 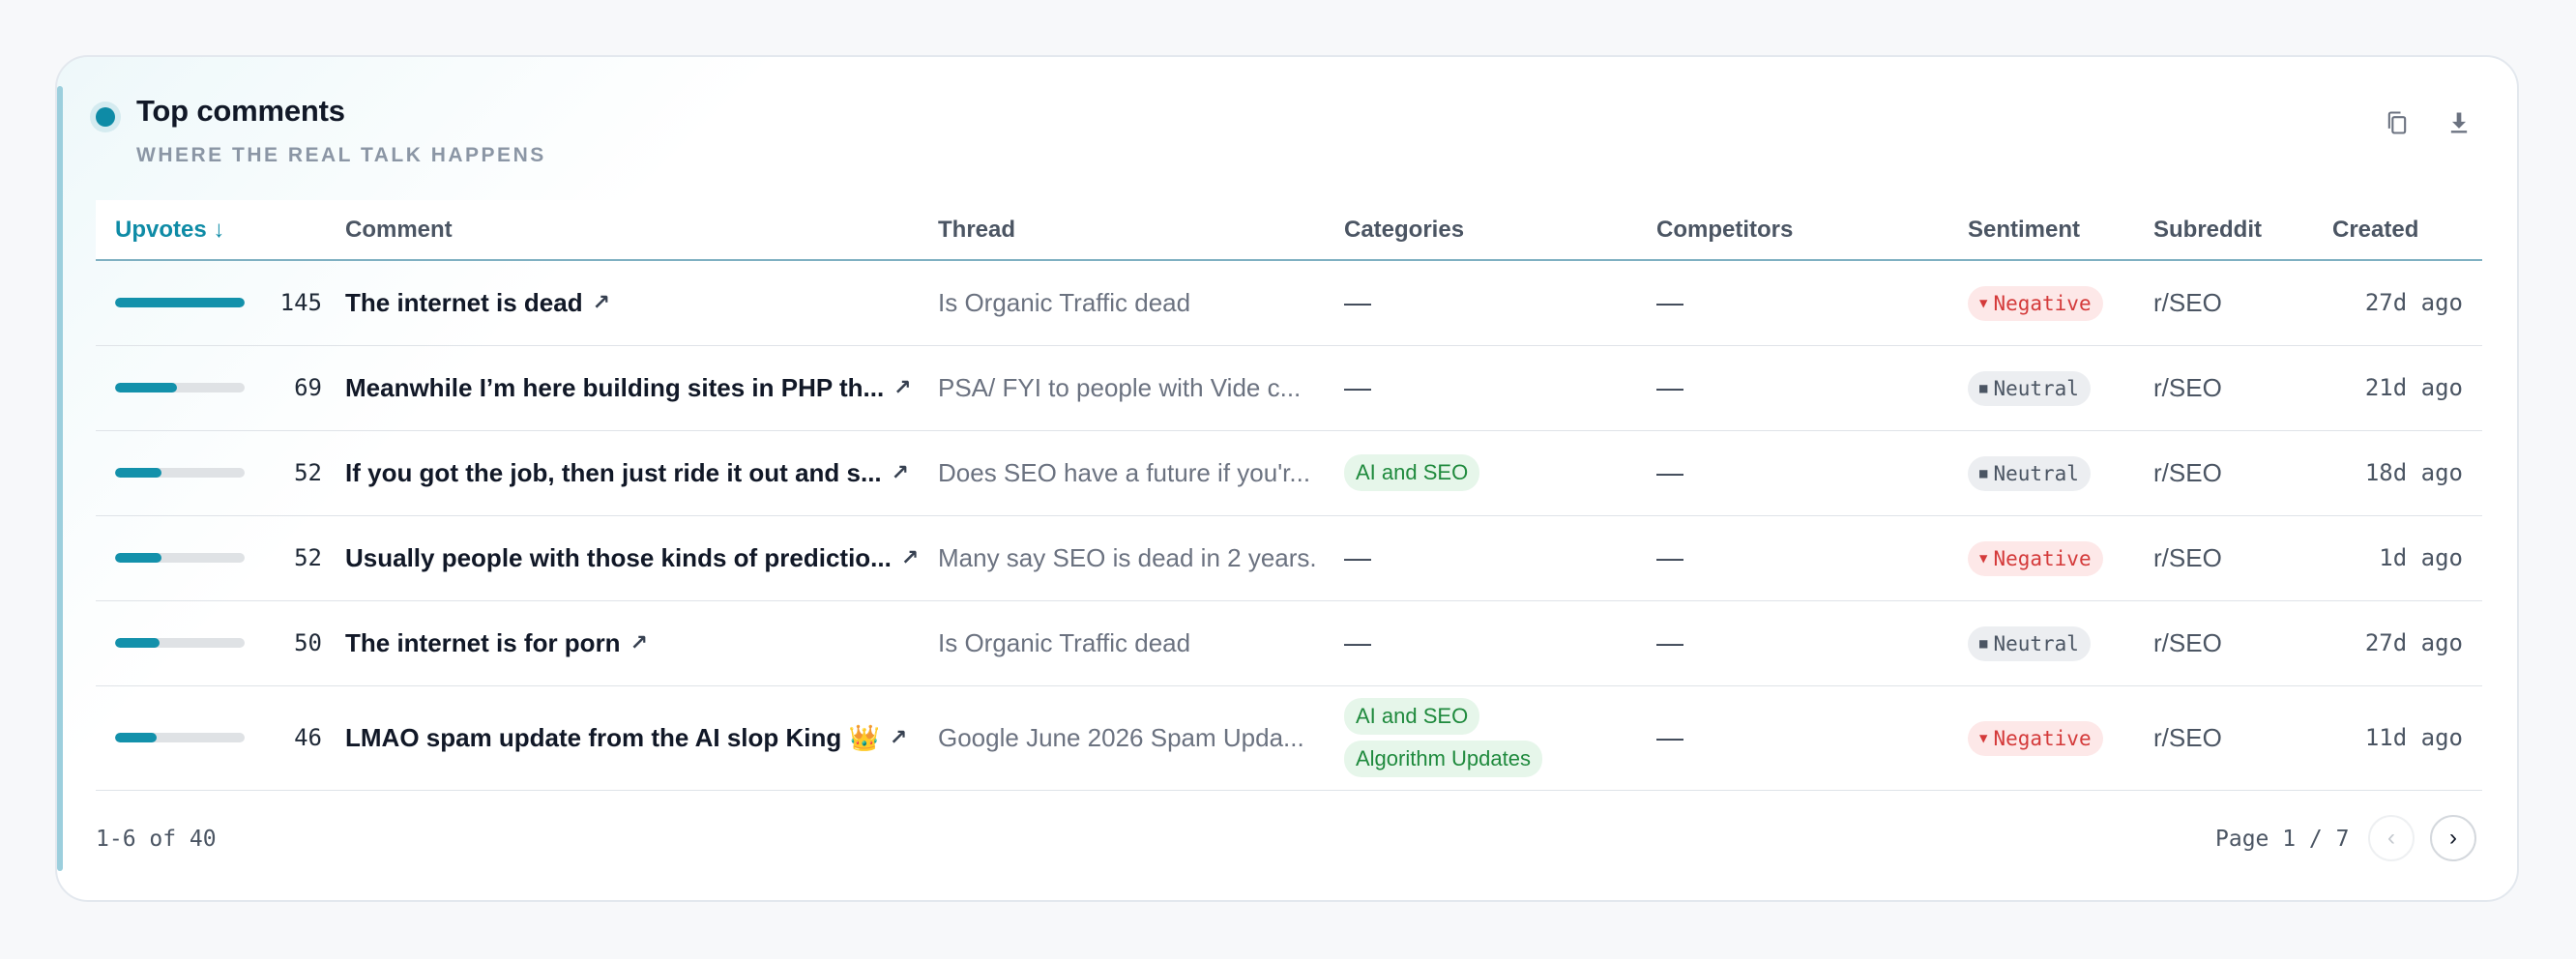 I want to click on column-competitors: Competitors, so click(x=1812, y=230).